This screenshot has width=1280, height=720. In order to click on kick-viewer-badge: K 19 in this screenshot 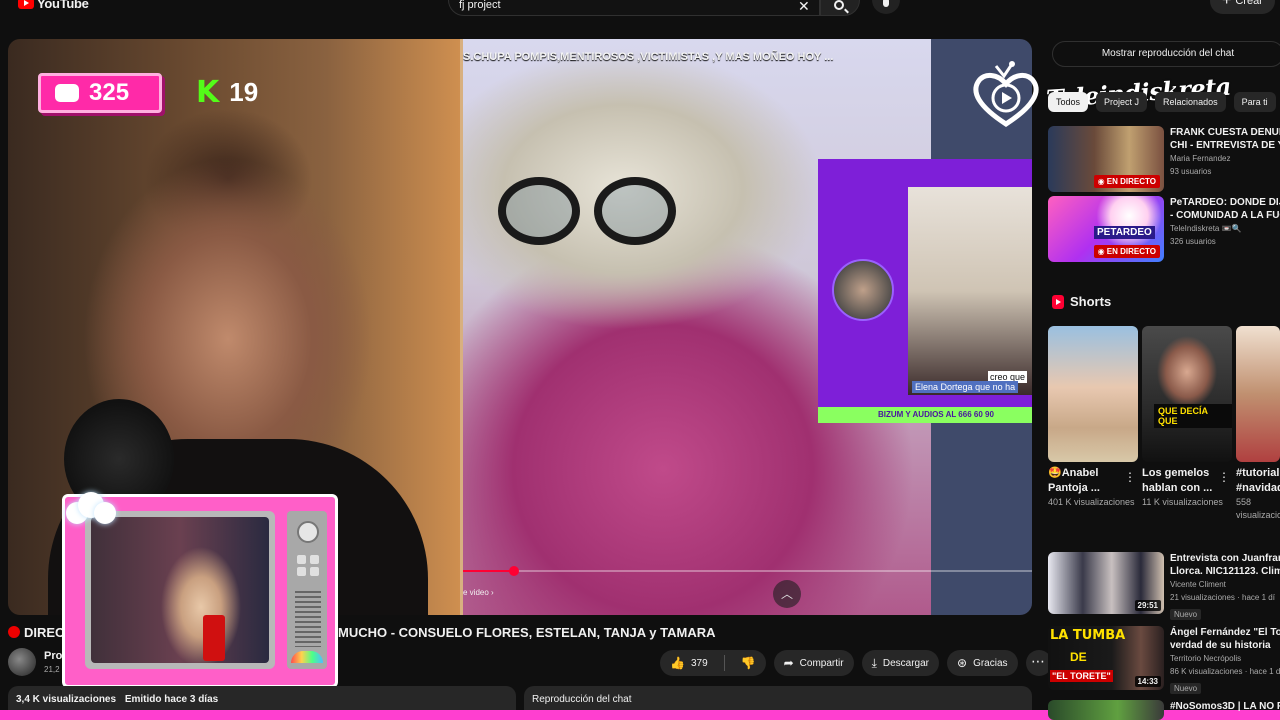, I will do `click(227, 92)`.